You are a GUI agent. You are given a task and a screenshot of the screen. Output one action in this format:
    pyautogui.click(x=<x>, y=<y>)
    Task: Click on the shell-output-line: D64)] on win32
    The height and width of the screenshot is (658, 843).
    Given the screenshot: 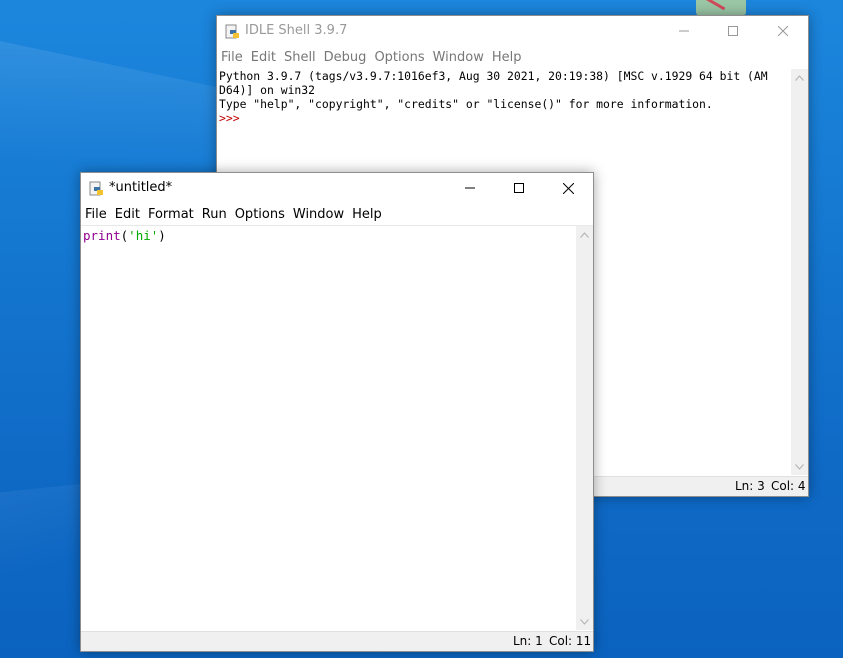 What is the action you would take?
    pyautogui.click(x=267, y=90)
    